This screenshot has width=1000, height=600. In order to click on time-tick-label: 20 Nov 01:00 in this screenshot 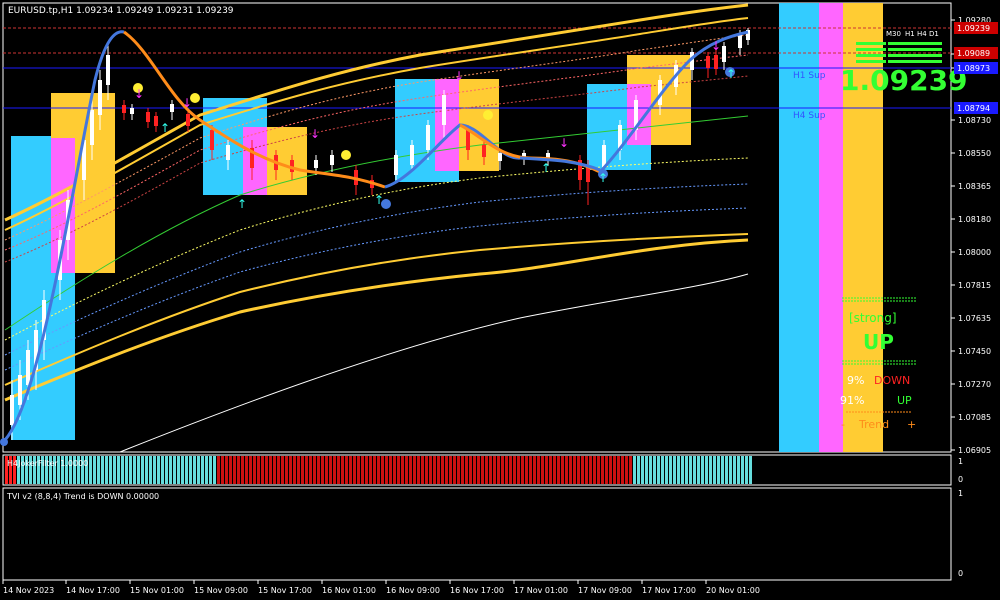, I will do `click(733, 590)`.